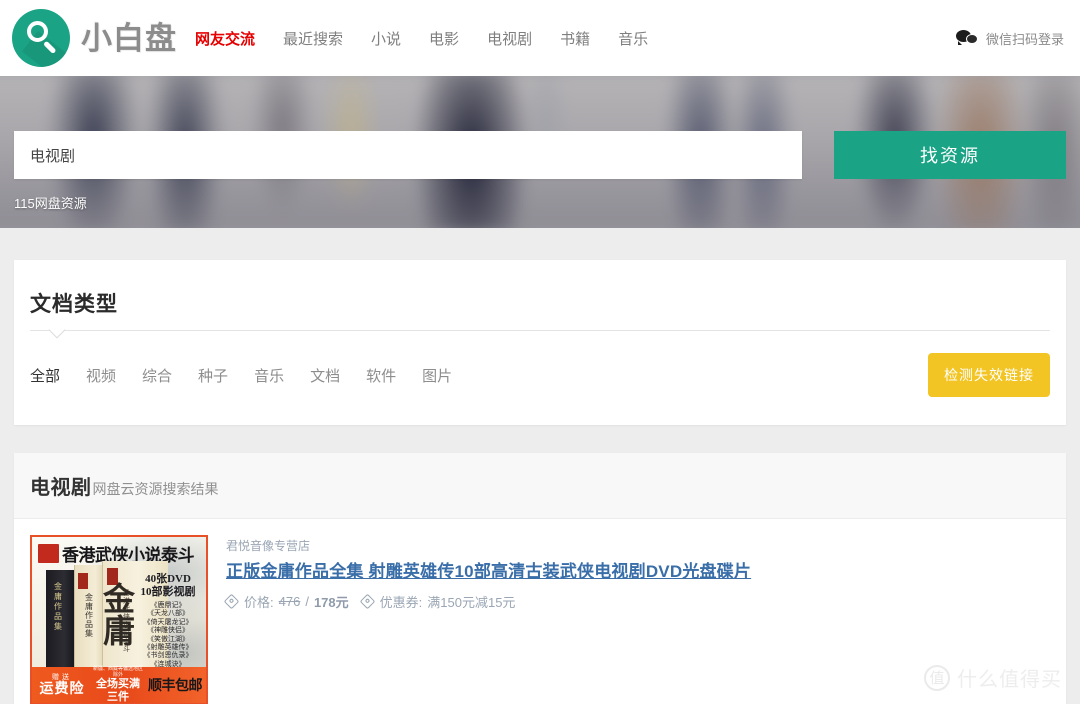  What do you see at coordinates (41, 38) in the screenshot?
I see `search-circle-icon` at bounding box center [41, 38].